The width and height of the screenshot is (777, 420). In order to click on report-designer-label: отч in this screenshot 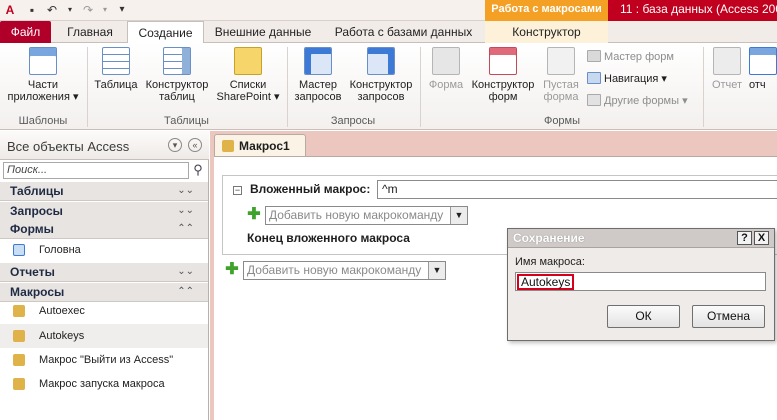, I will do `click(757, 85)`.